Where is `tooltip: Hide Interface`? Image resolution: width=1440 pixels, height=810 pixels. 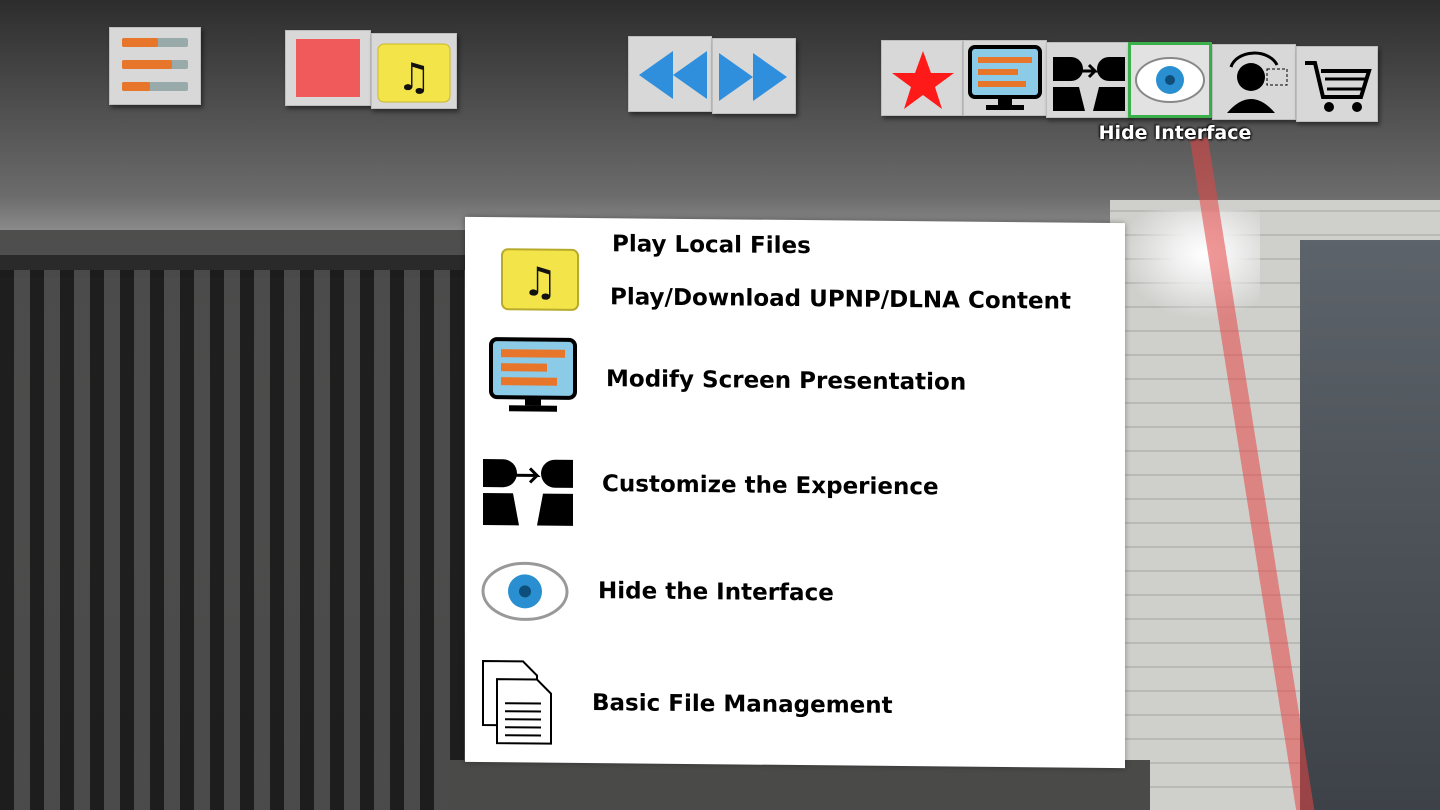
tooltip: Hide Interface is located at coordinates (1175, 133).